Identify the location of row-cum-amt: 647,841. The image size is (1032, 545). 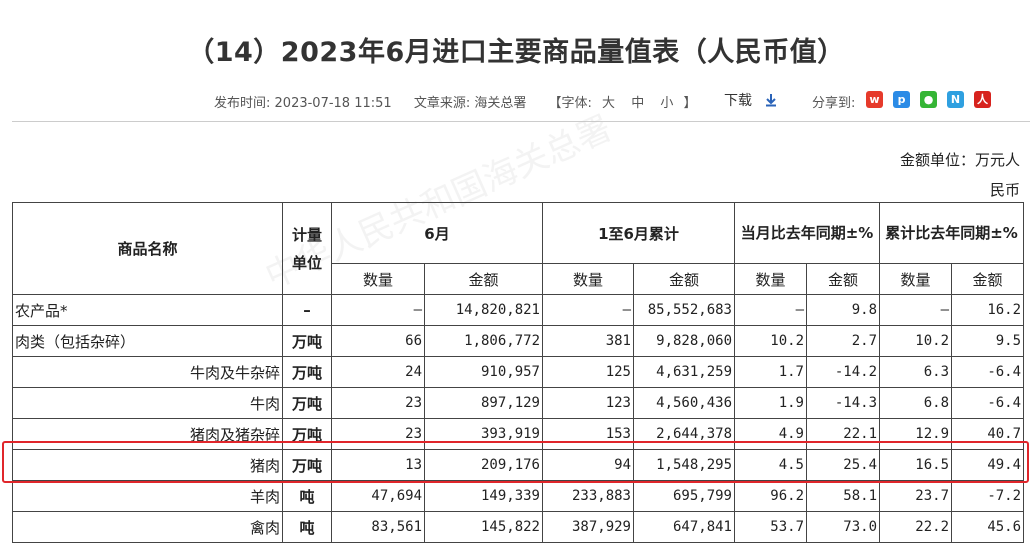
(684, 527).